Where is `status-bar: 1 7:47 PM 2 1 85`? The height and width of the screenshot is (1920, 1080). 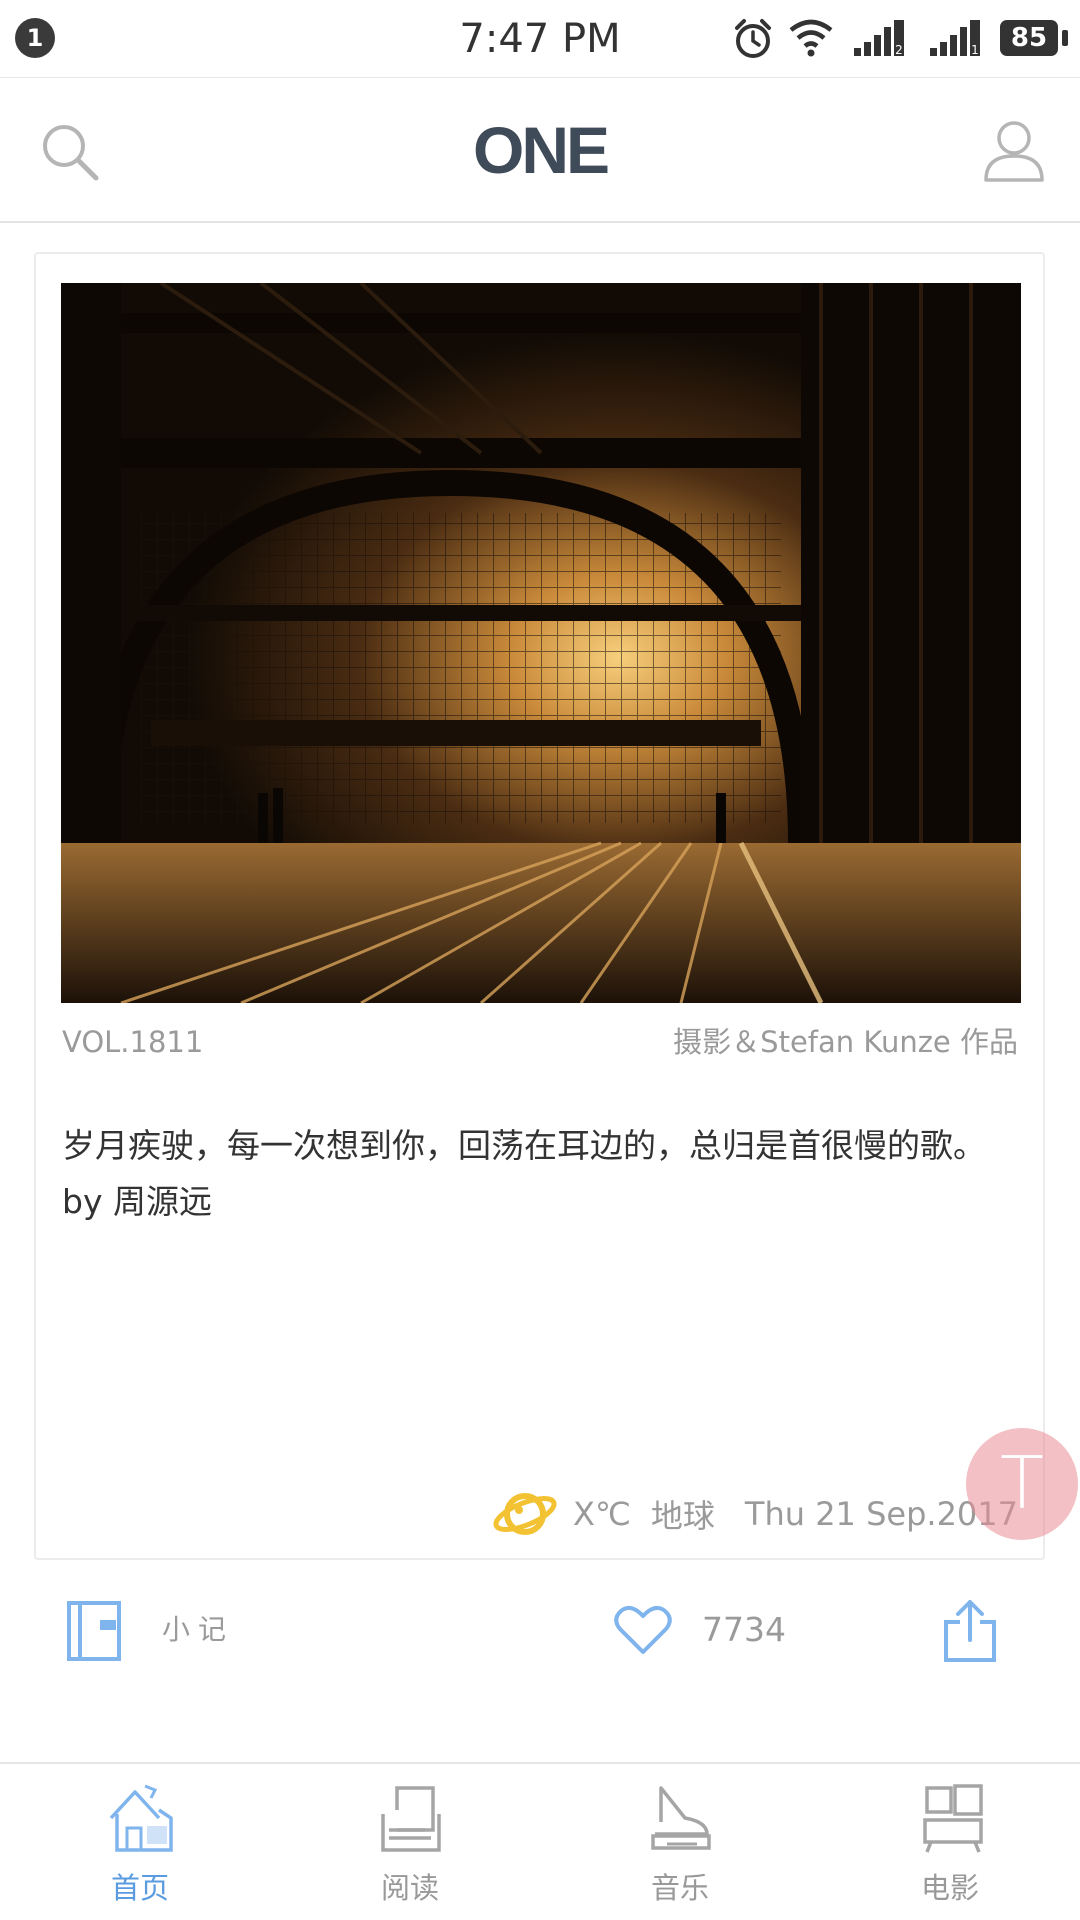
status-bar: 1 7:47 PM 2 1 85 is located at coordinates (540, 39).